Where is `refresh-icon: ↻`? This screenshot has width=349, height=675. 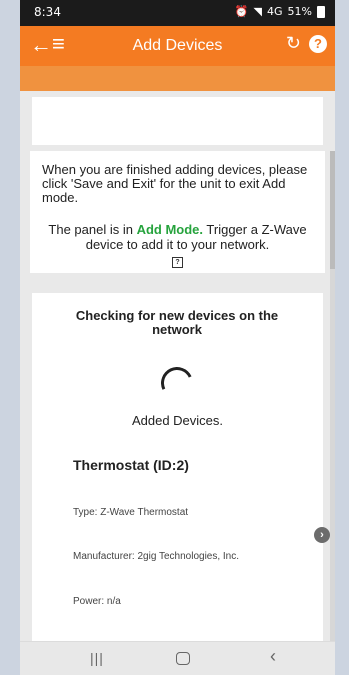 refresh-icon: ↻ is located at coordinates (293, 43).